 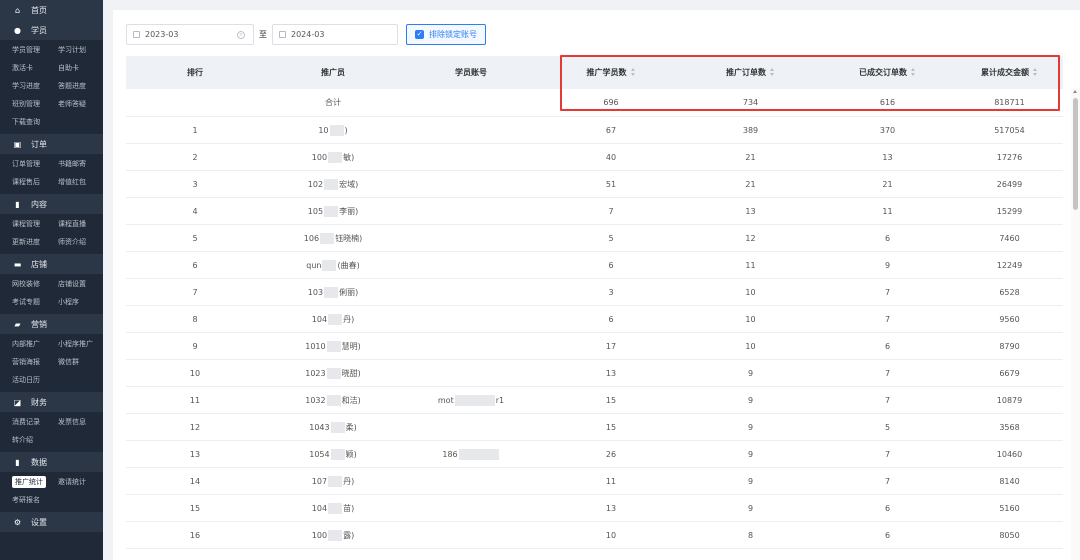 I want to click on sidebar-item: 邀请统计, so click(x=80, y=482).